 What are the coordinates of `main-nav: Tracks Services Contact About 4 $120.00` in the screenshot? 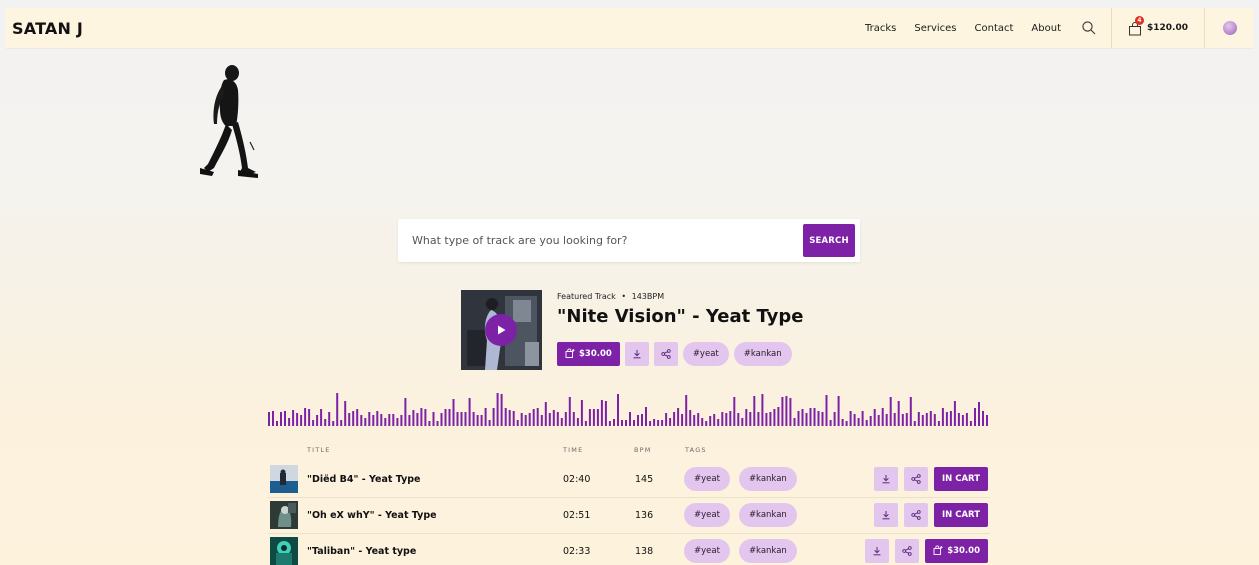 It's located at (1056, 28).